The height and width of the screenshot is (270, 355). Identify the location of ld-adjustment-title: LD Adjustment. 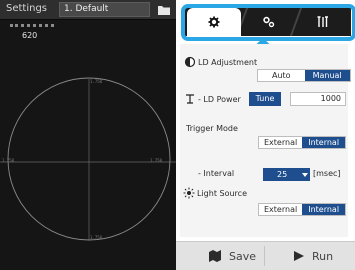
(220, 62).